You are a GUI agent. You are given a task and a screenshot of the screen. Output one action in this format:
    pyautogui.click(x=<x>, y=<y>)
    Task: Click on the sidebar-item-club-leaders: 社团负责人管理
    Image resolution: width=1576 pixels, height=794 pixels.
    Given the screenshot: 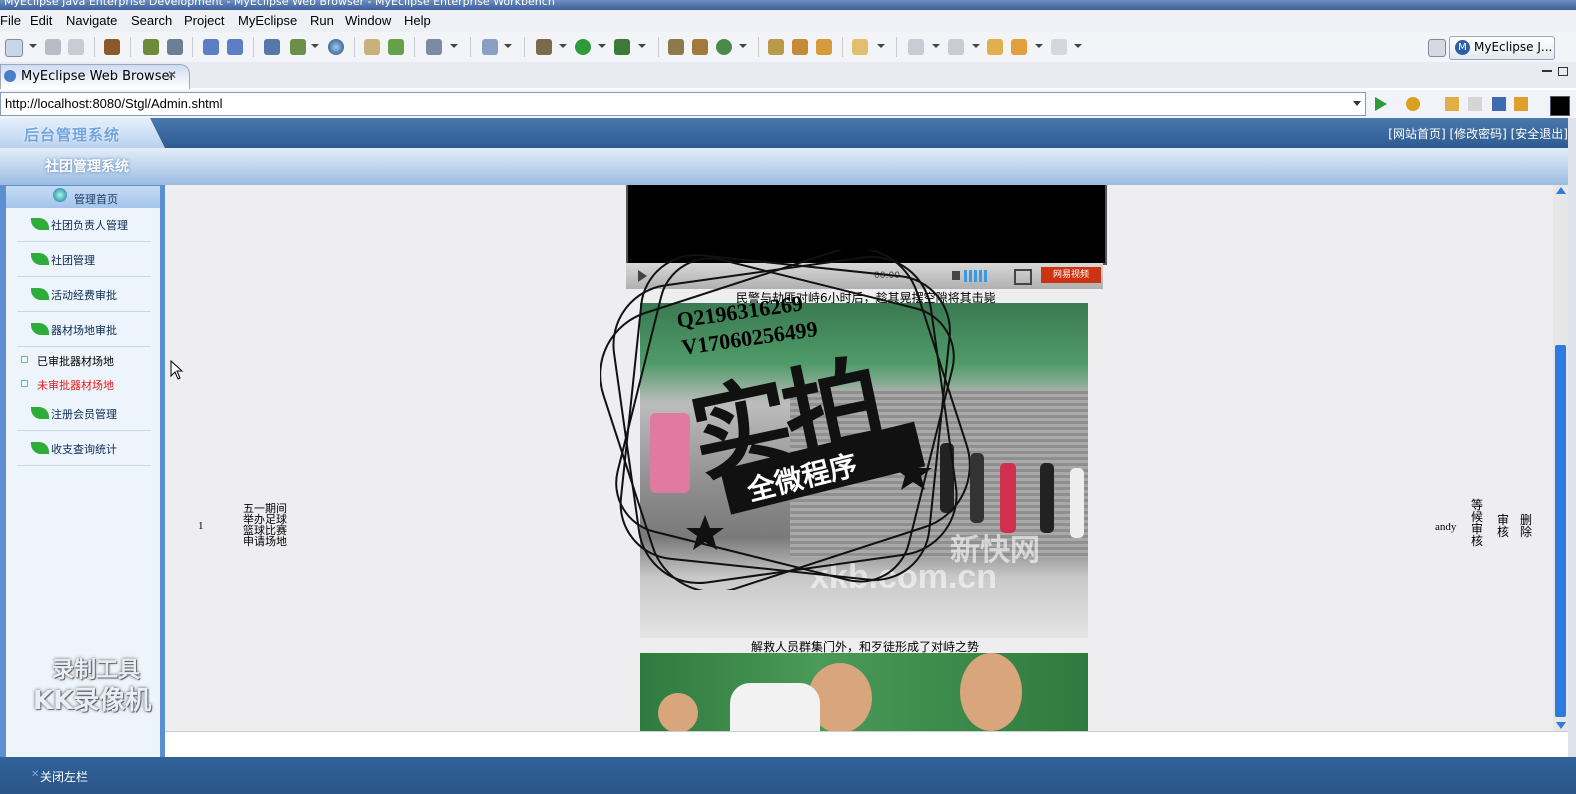 What is the action you would take?
    pyautogui.click(x=84, y=224)
    